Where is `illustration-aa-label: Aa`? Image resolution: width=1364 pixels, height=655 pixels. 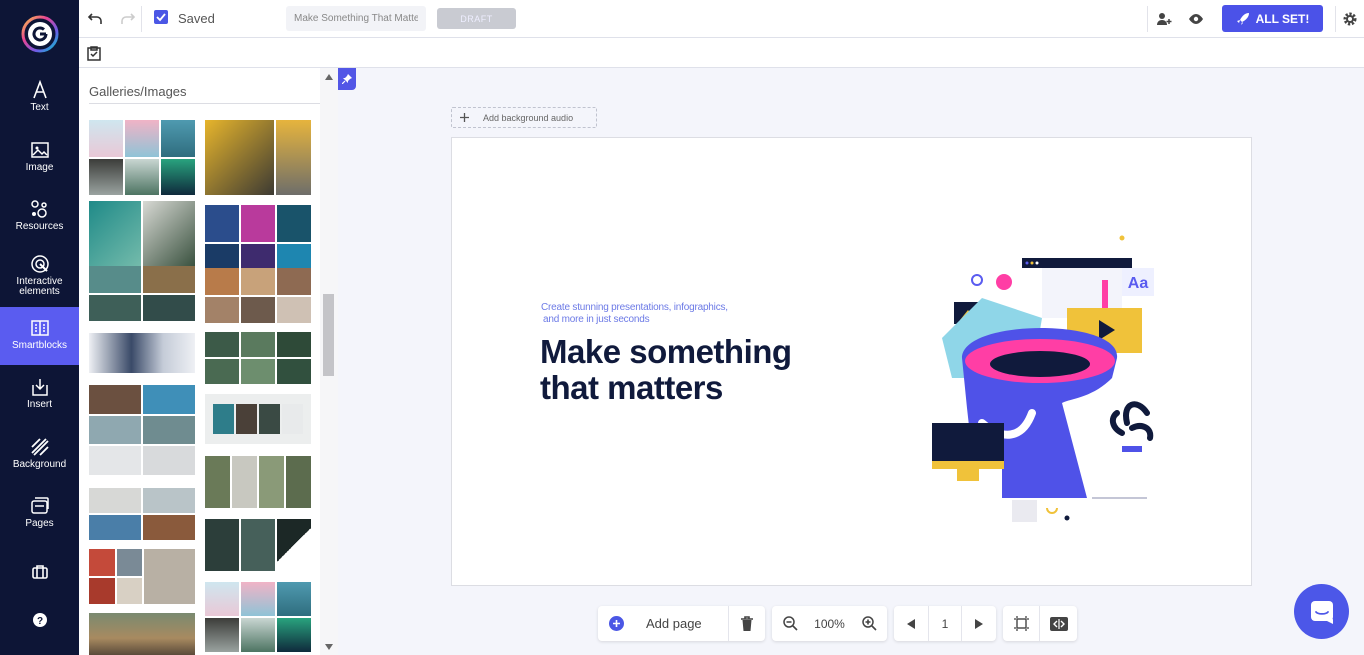 illustration-aa-label: Aa is located at coordinates (1138, 283).